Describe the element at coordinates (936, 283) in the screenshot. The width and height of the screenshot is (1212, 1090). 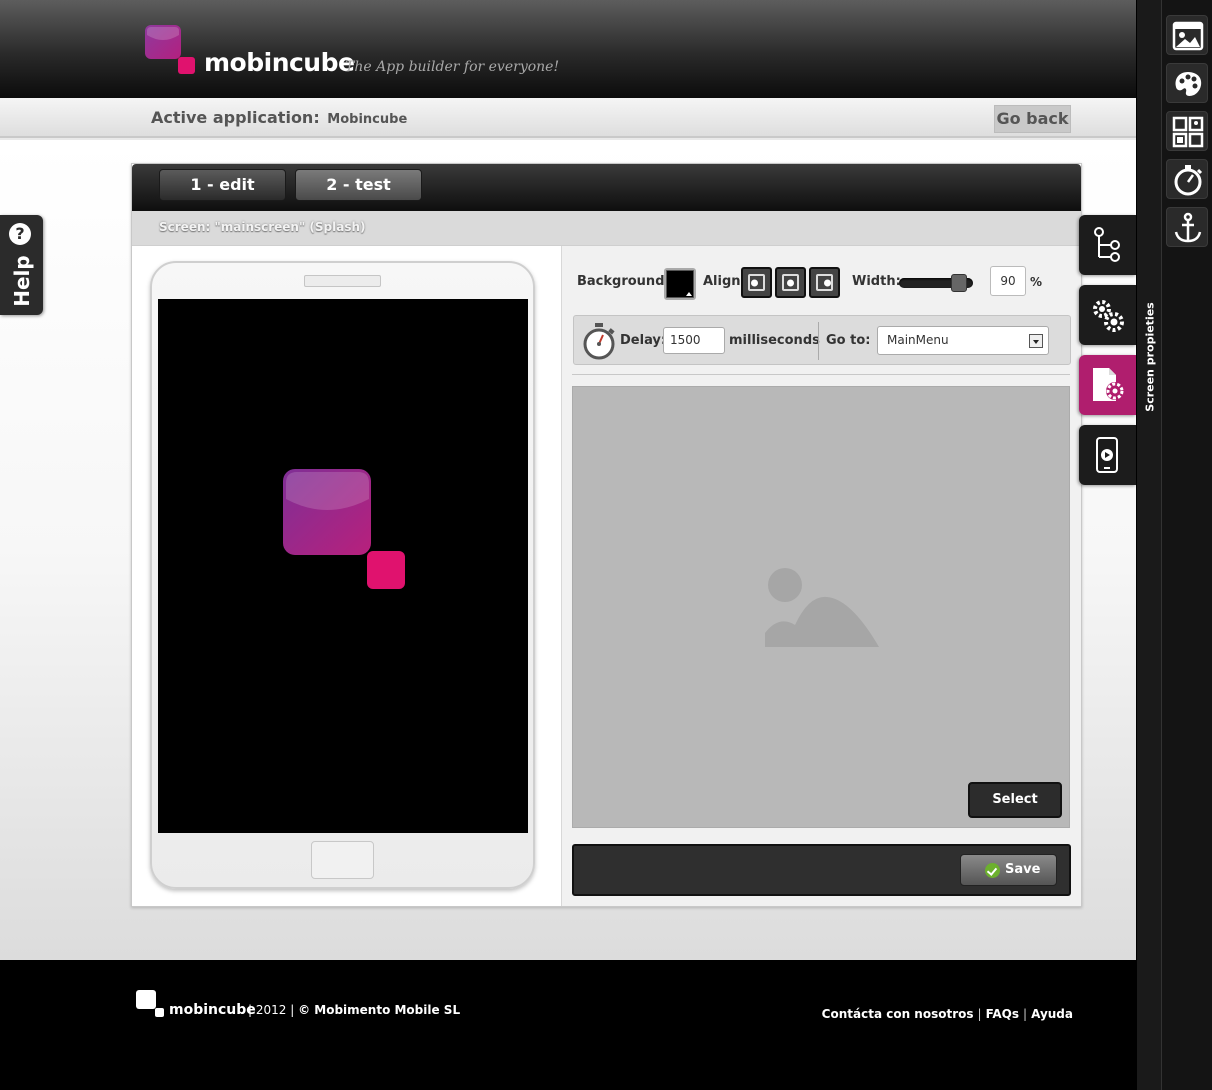
I see `width-slider` at that location.